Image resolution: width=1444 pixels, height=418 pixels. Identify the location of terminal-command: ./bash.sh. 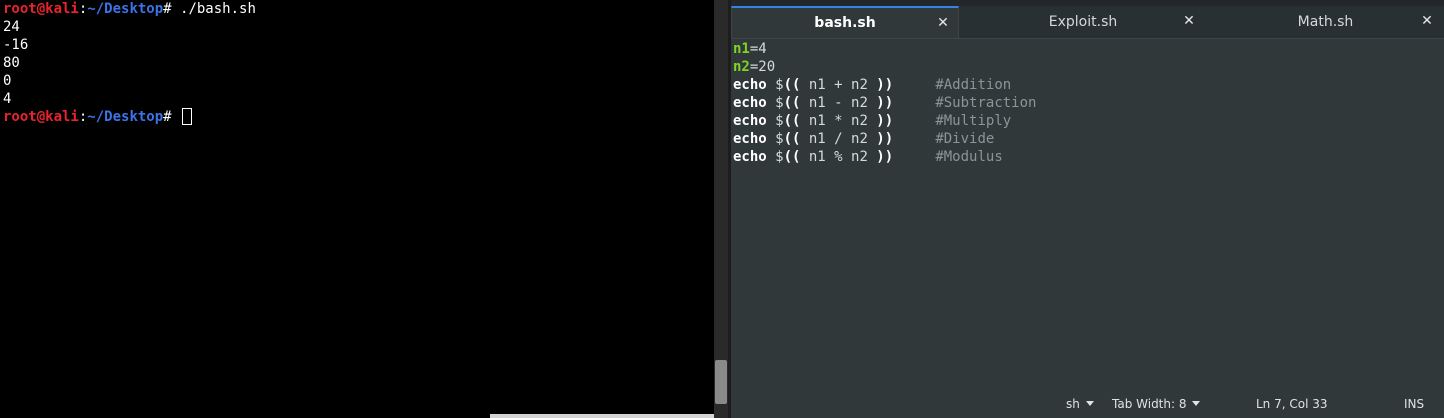
(218, 9).